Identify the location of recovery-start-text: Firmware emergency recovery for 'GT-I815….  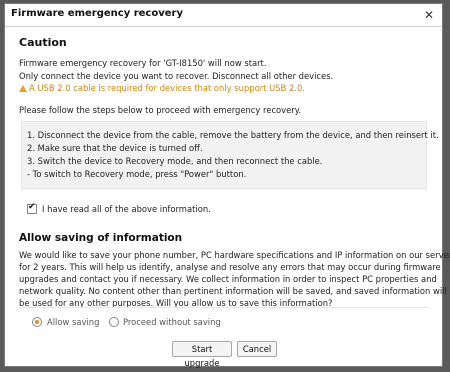
(143, 63).